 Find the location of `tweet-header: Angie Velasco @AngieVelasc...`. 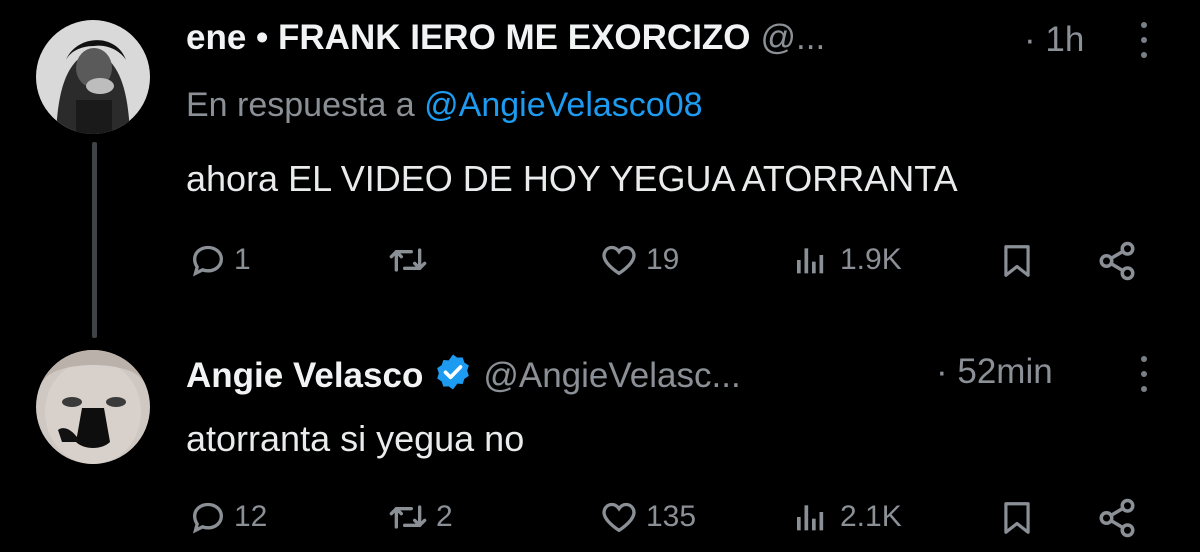

tweet-header: Angie Velasco @AngieVelasc... is located at coordinates (463, 375).